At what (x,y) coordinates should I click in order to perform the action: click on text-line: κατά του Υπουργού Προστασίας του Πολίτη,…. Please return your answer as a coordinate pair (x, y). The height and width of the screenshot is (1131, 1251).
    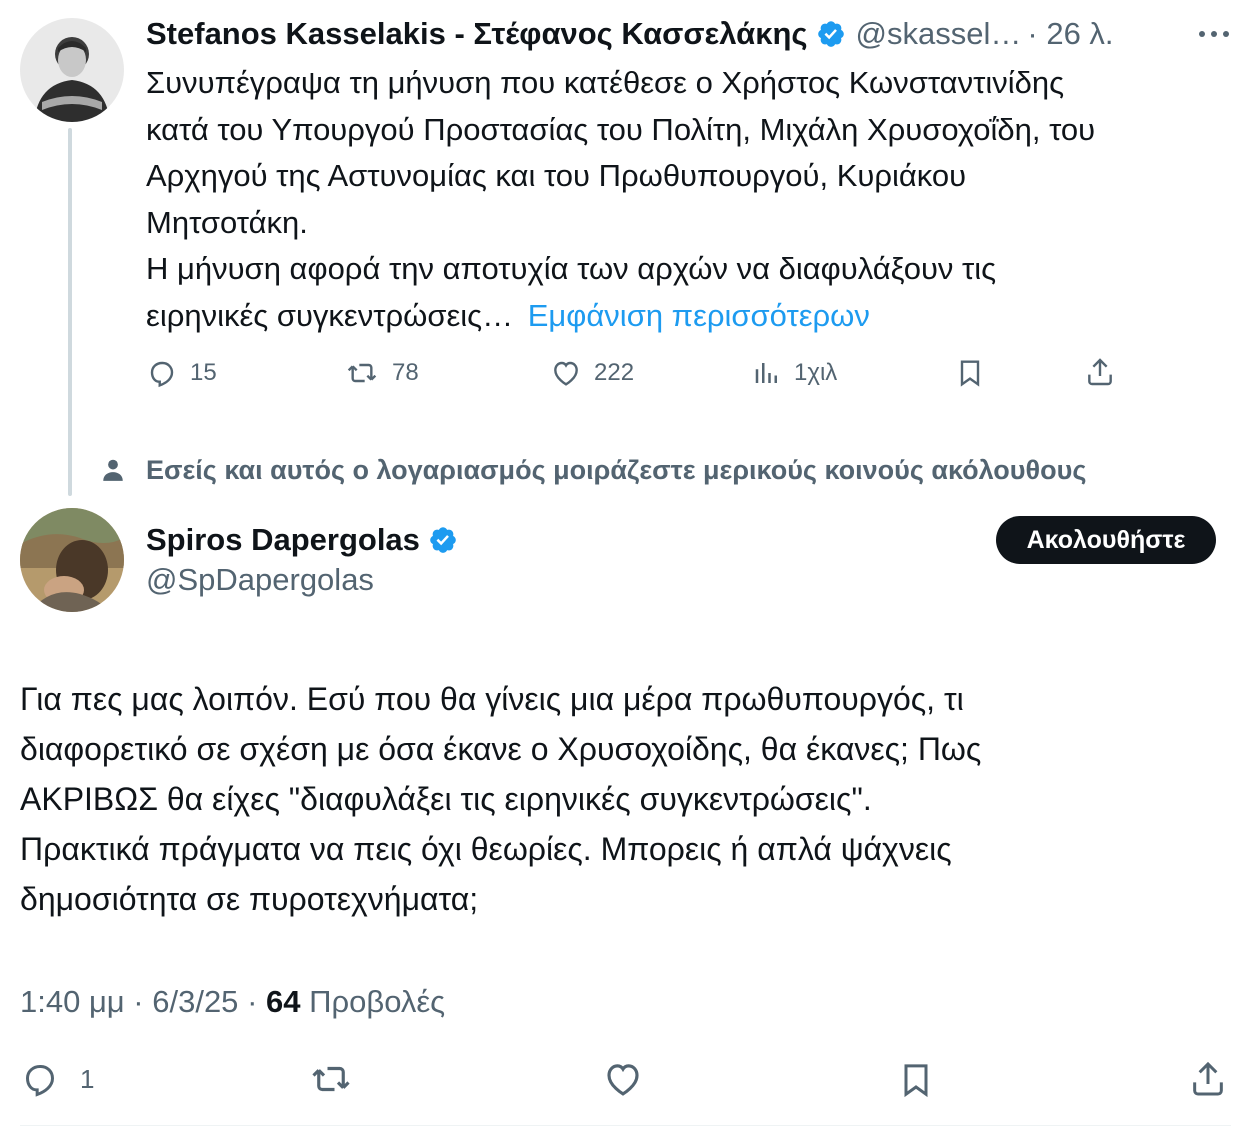
    Looking at the image, I should click on (621, 129).